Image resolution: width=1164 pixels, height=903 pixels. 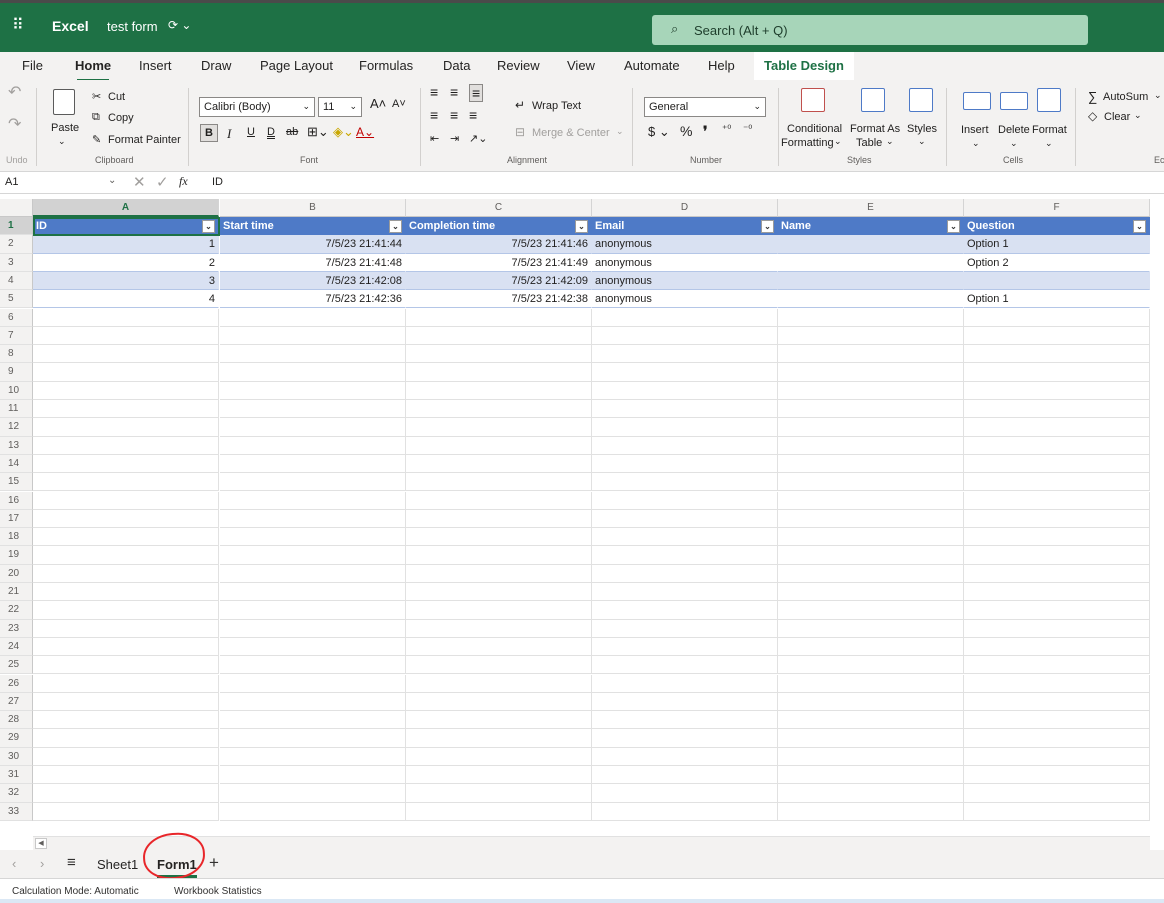 What do you see at coordinates (16, 738) in the screenshot?
I see `row-header: 29` at bounding box center [16, 738].